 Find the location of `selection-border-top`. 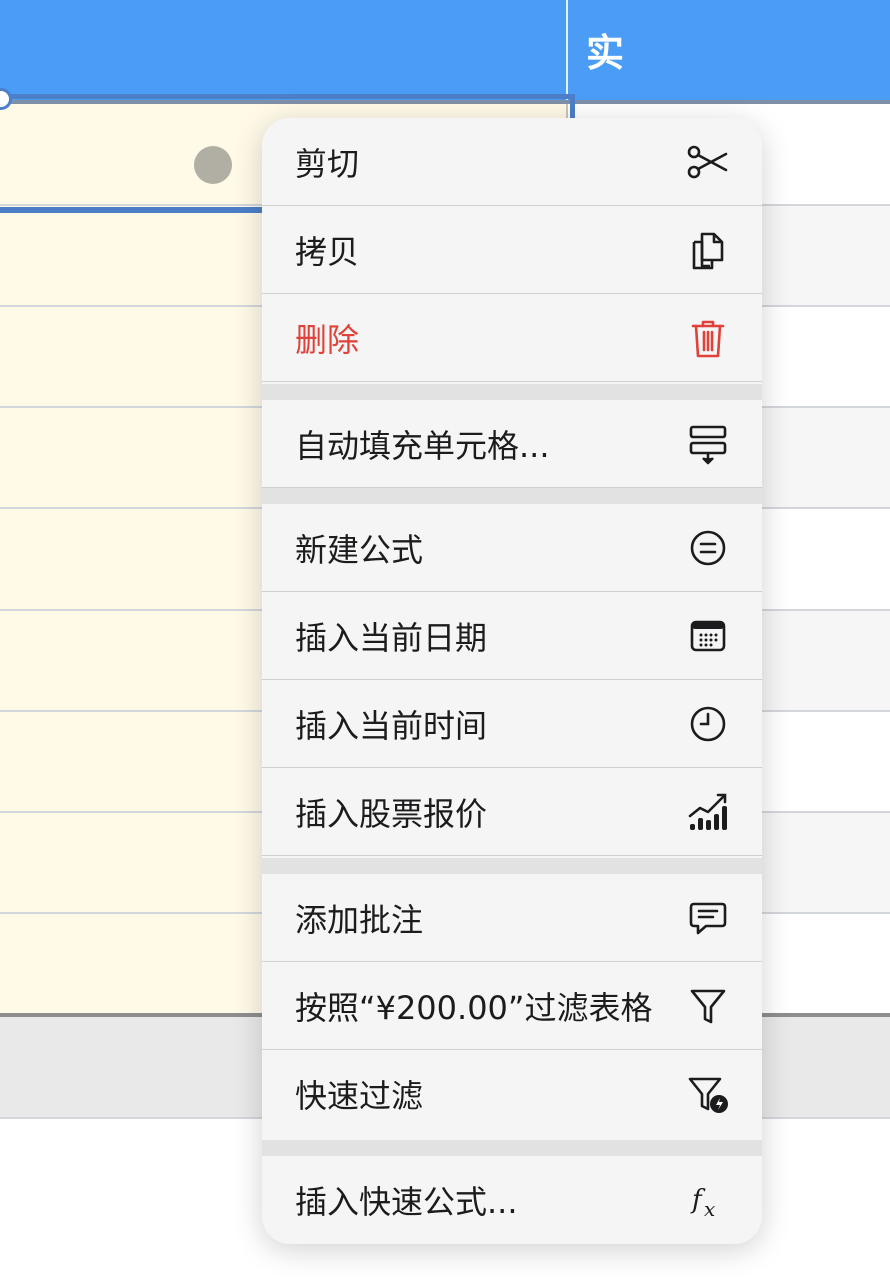

selection-border-top is located at coordinates (287, 96).